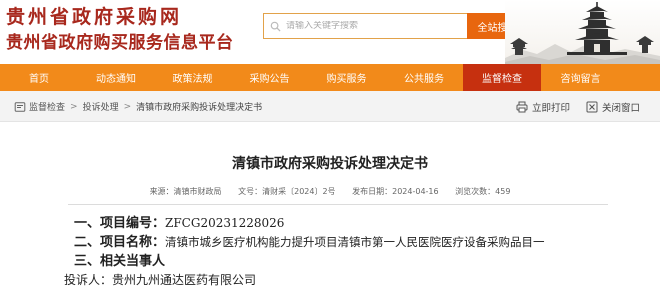 The width and height of the screenshot is (660, 290). I want to click on nav-item-policies: 政策法规, so click(192, 77).